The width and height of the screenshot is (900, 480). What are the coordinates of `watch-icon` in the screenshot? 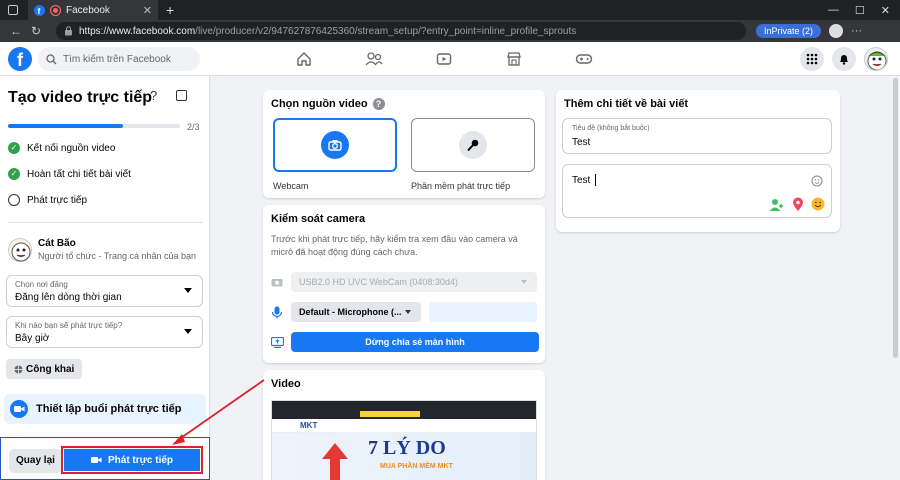 It's located at (444, 59).